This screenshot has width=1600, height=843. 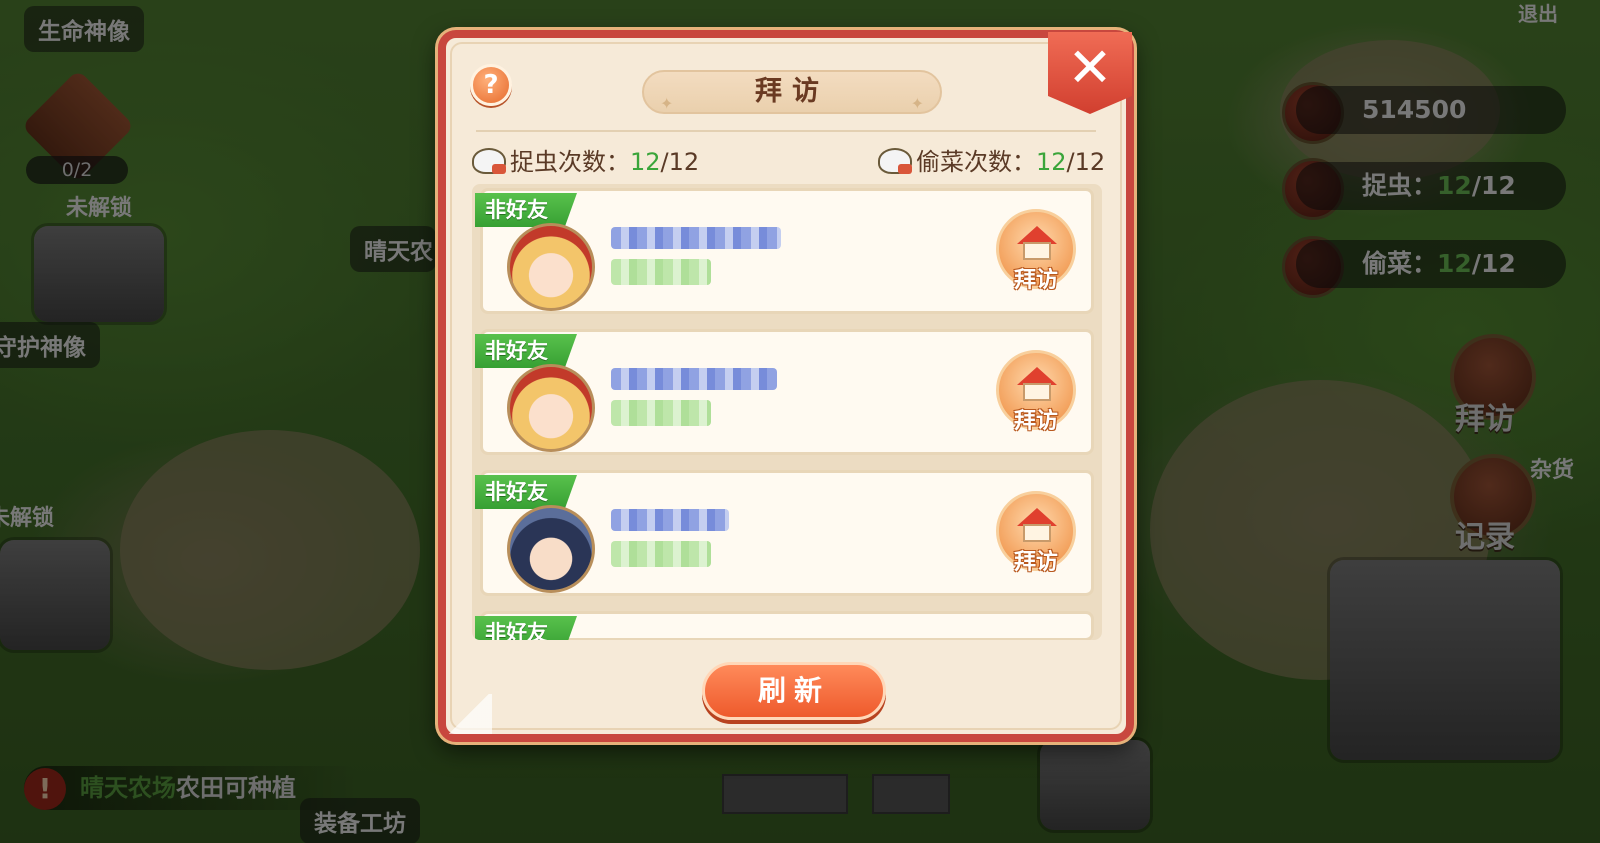 I want to click on help-icon: ?, so click(x=491, y=85).